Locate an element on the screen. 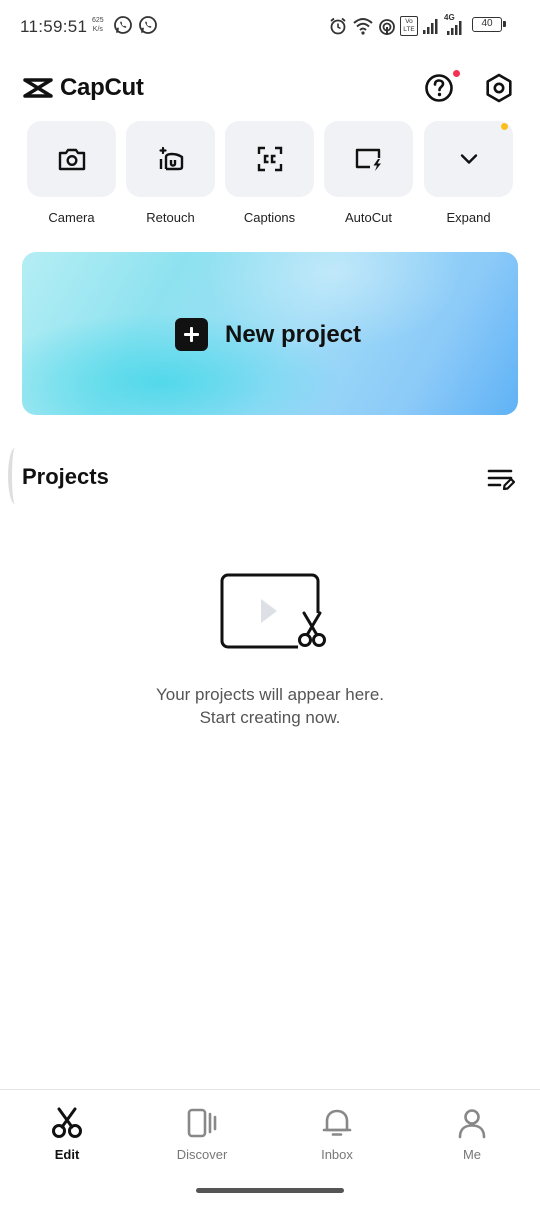 This screenshot has height=1206, width=540. volte-badge: Vo LTE is located at coordinates (409, 26).